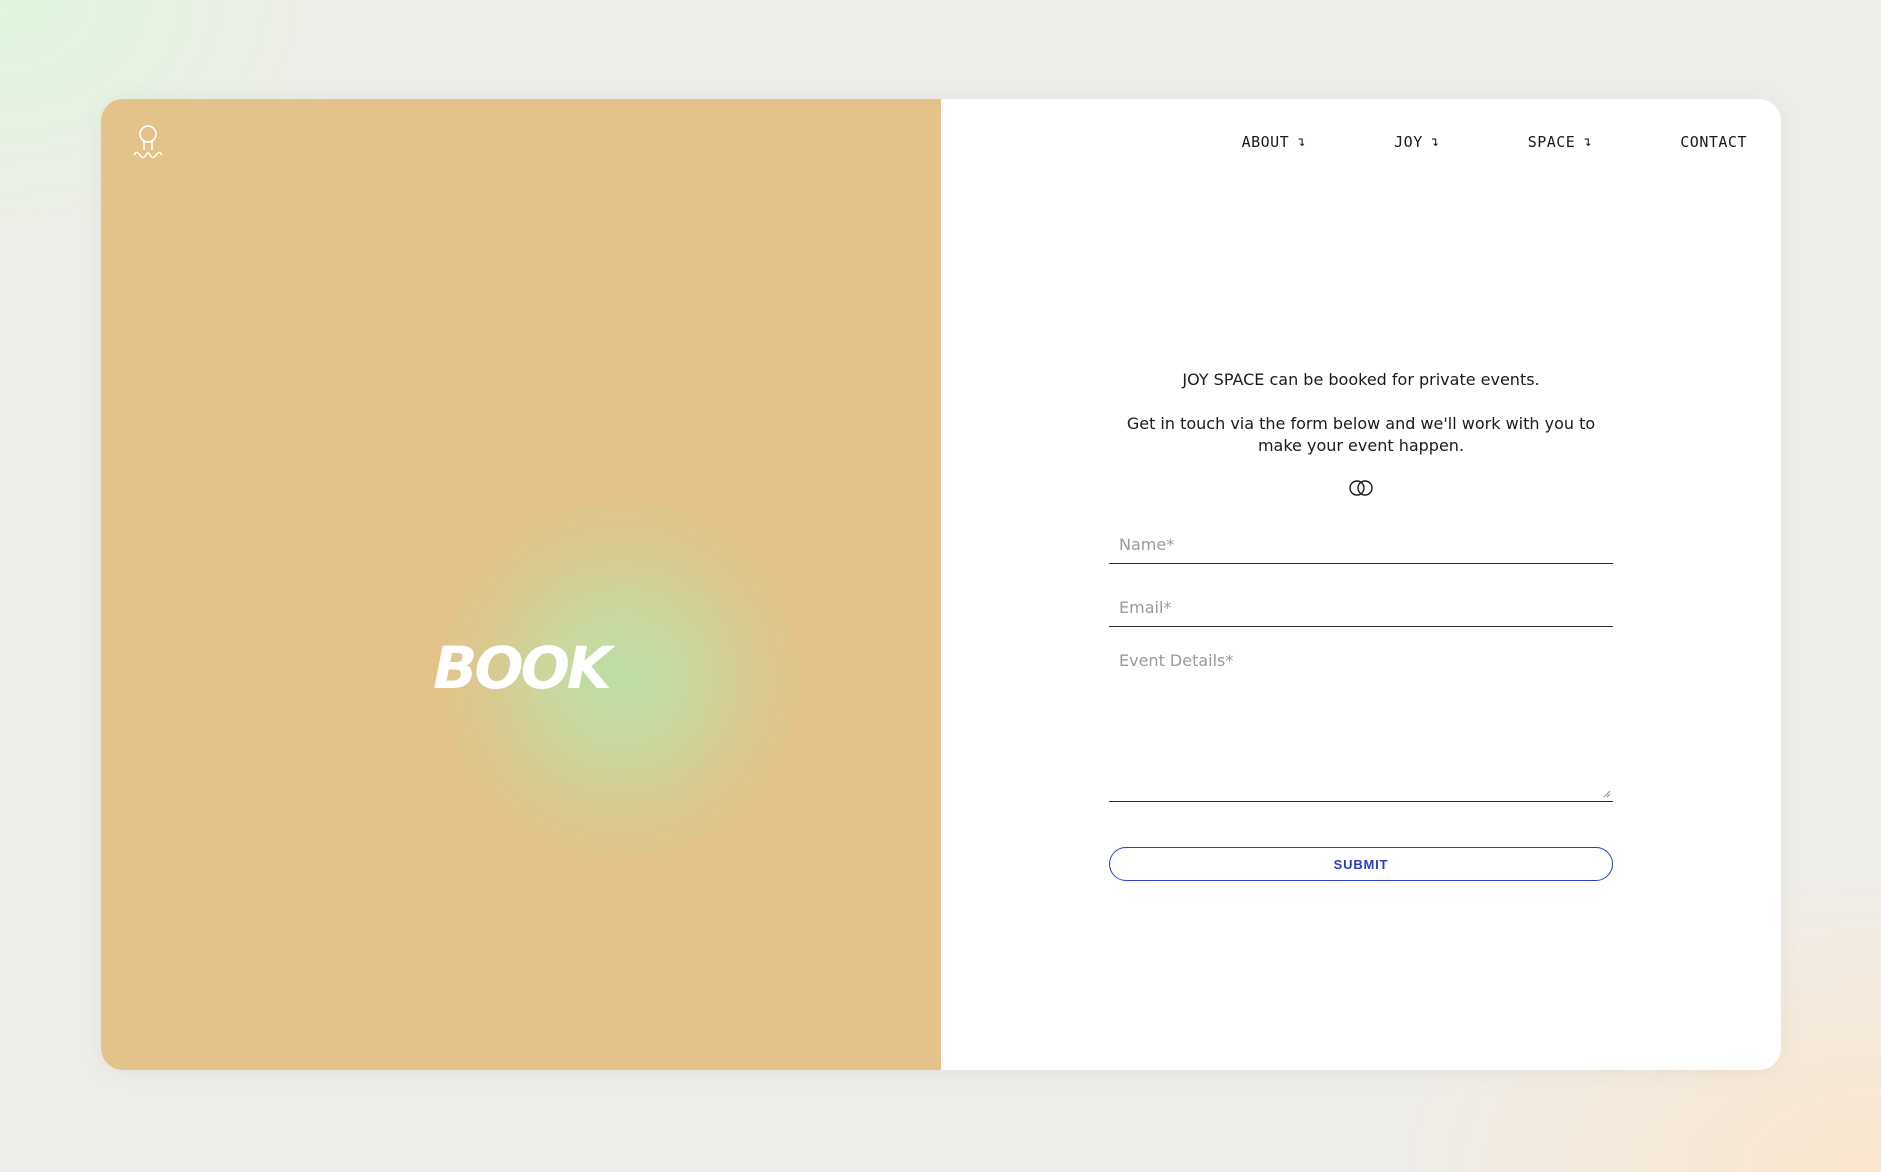 The width and height of the screenshot is (1881, 1172). I want to click on nav-joy: JOY ↴, so click(1417, 142).